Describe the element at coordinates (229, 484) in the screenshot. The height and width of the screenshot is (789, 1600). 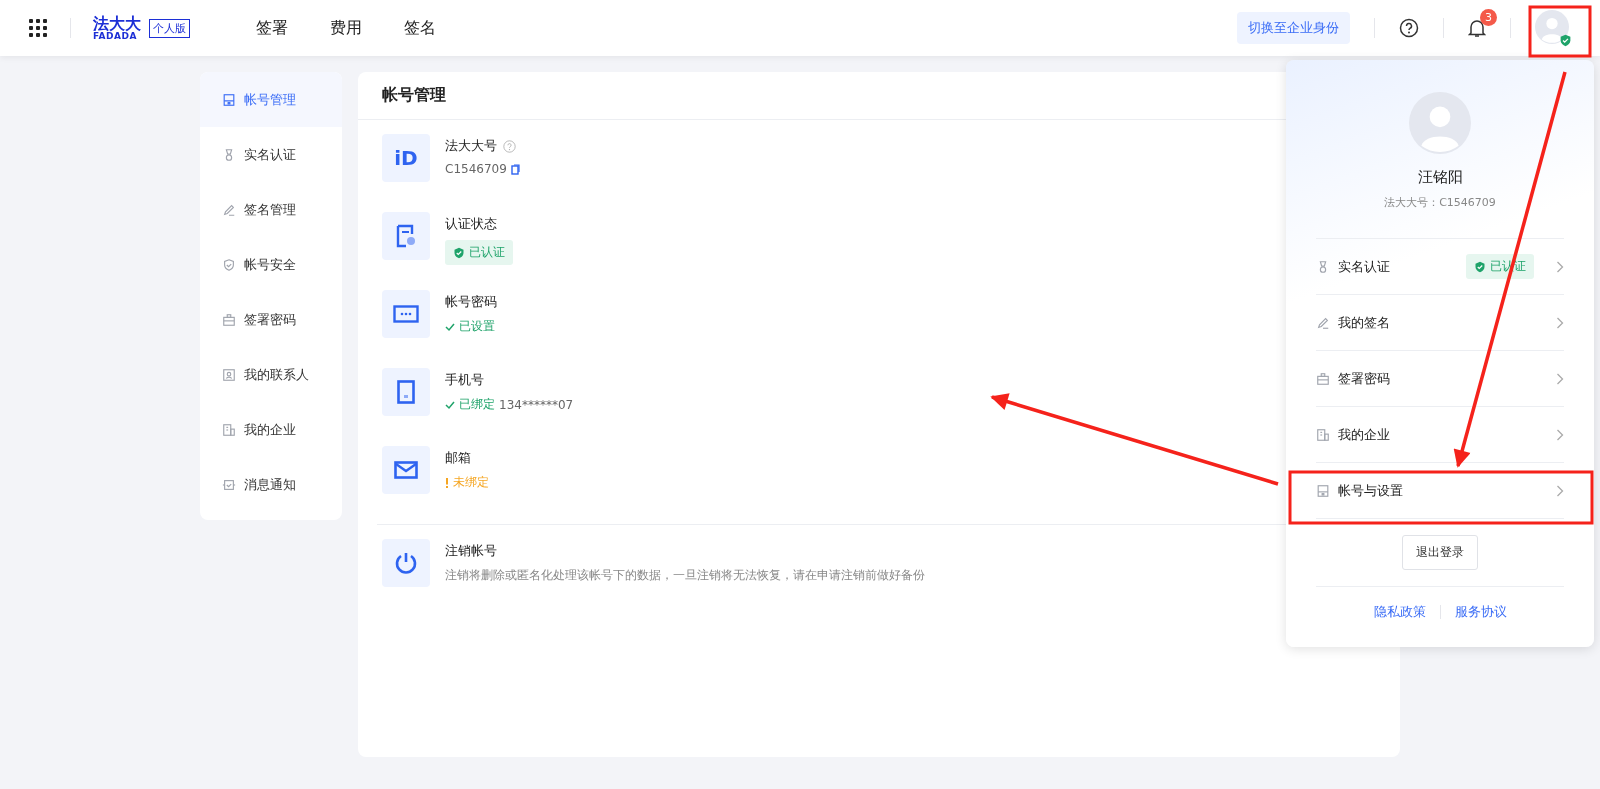
I see `chip-icon` at that location.